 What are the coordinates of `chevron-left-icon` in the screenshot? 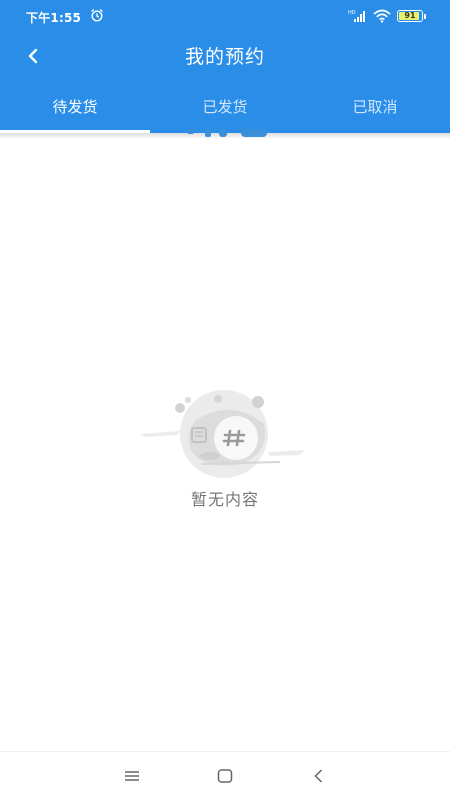 It's located at (33, 56).